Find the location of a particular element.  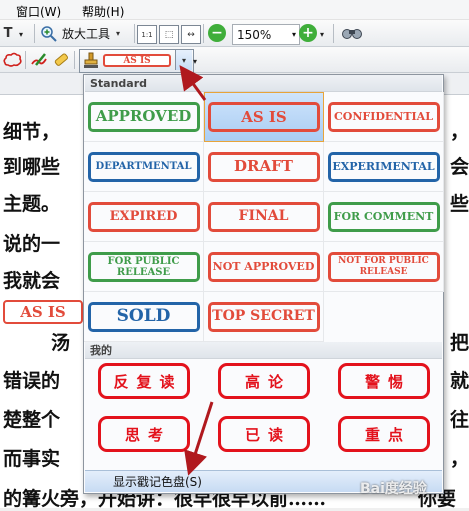

arrow-to-show-palette is located at coordinates (199, 438).